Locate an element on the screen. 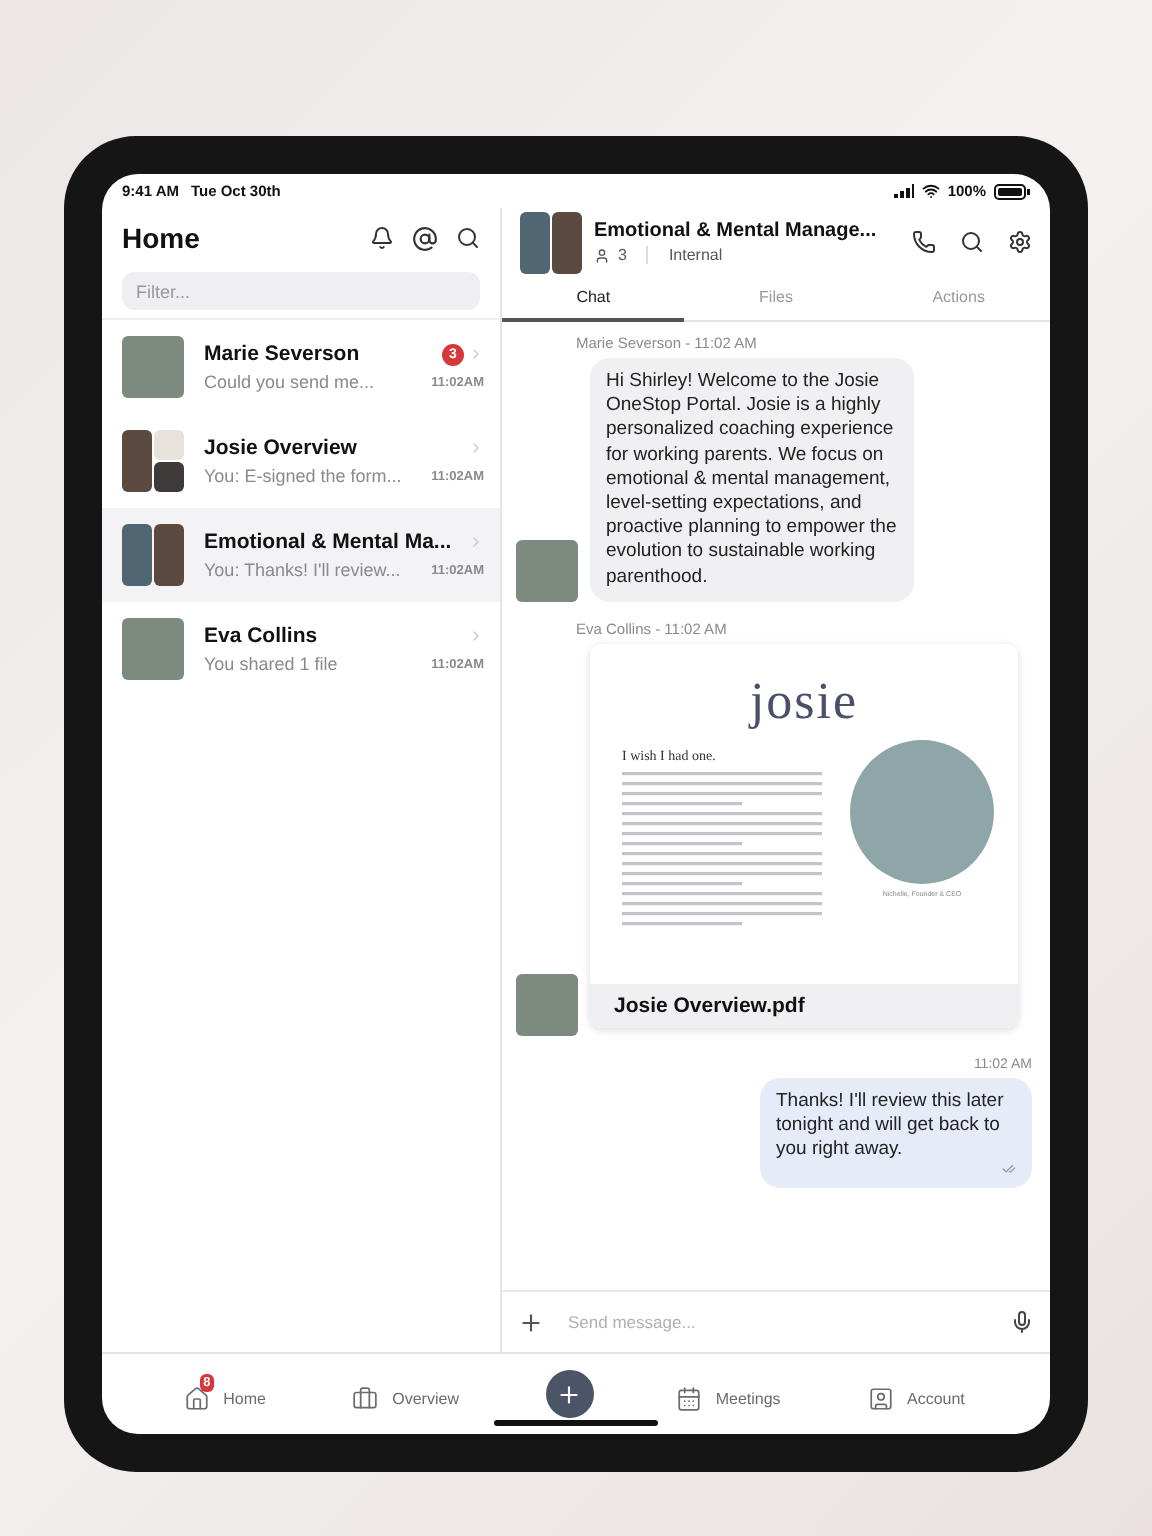 This screenshot has height=1536, width=1152. settings-icon is located at coordinates (1020, 242).